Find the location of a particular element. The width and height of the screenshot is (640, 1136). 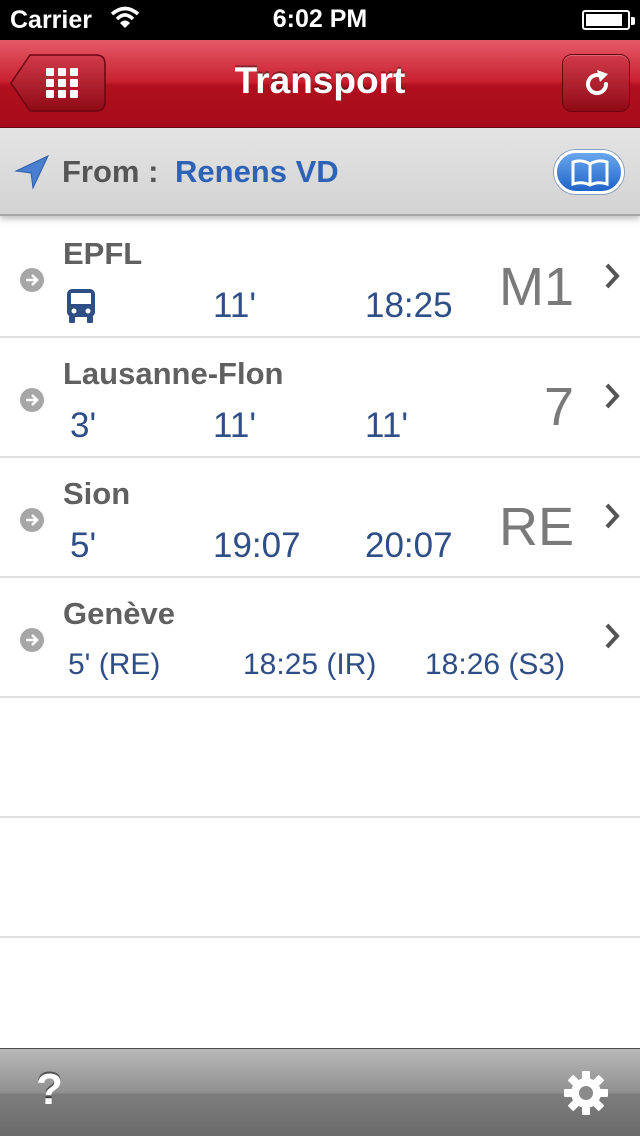

battery-icon is located at coordinates (608, 20).